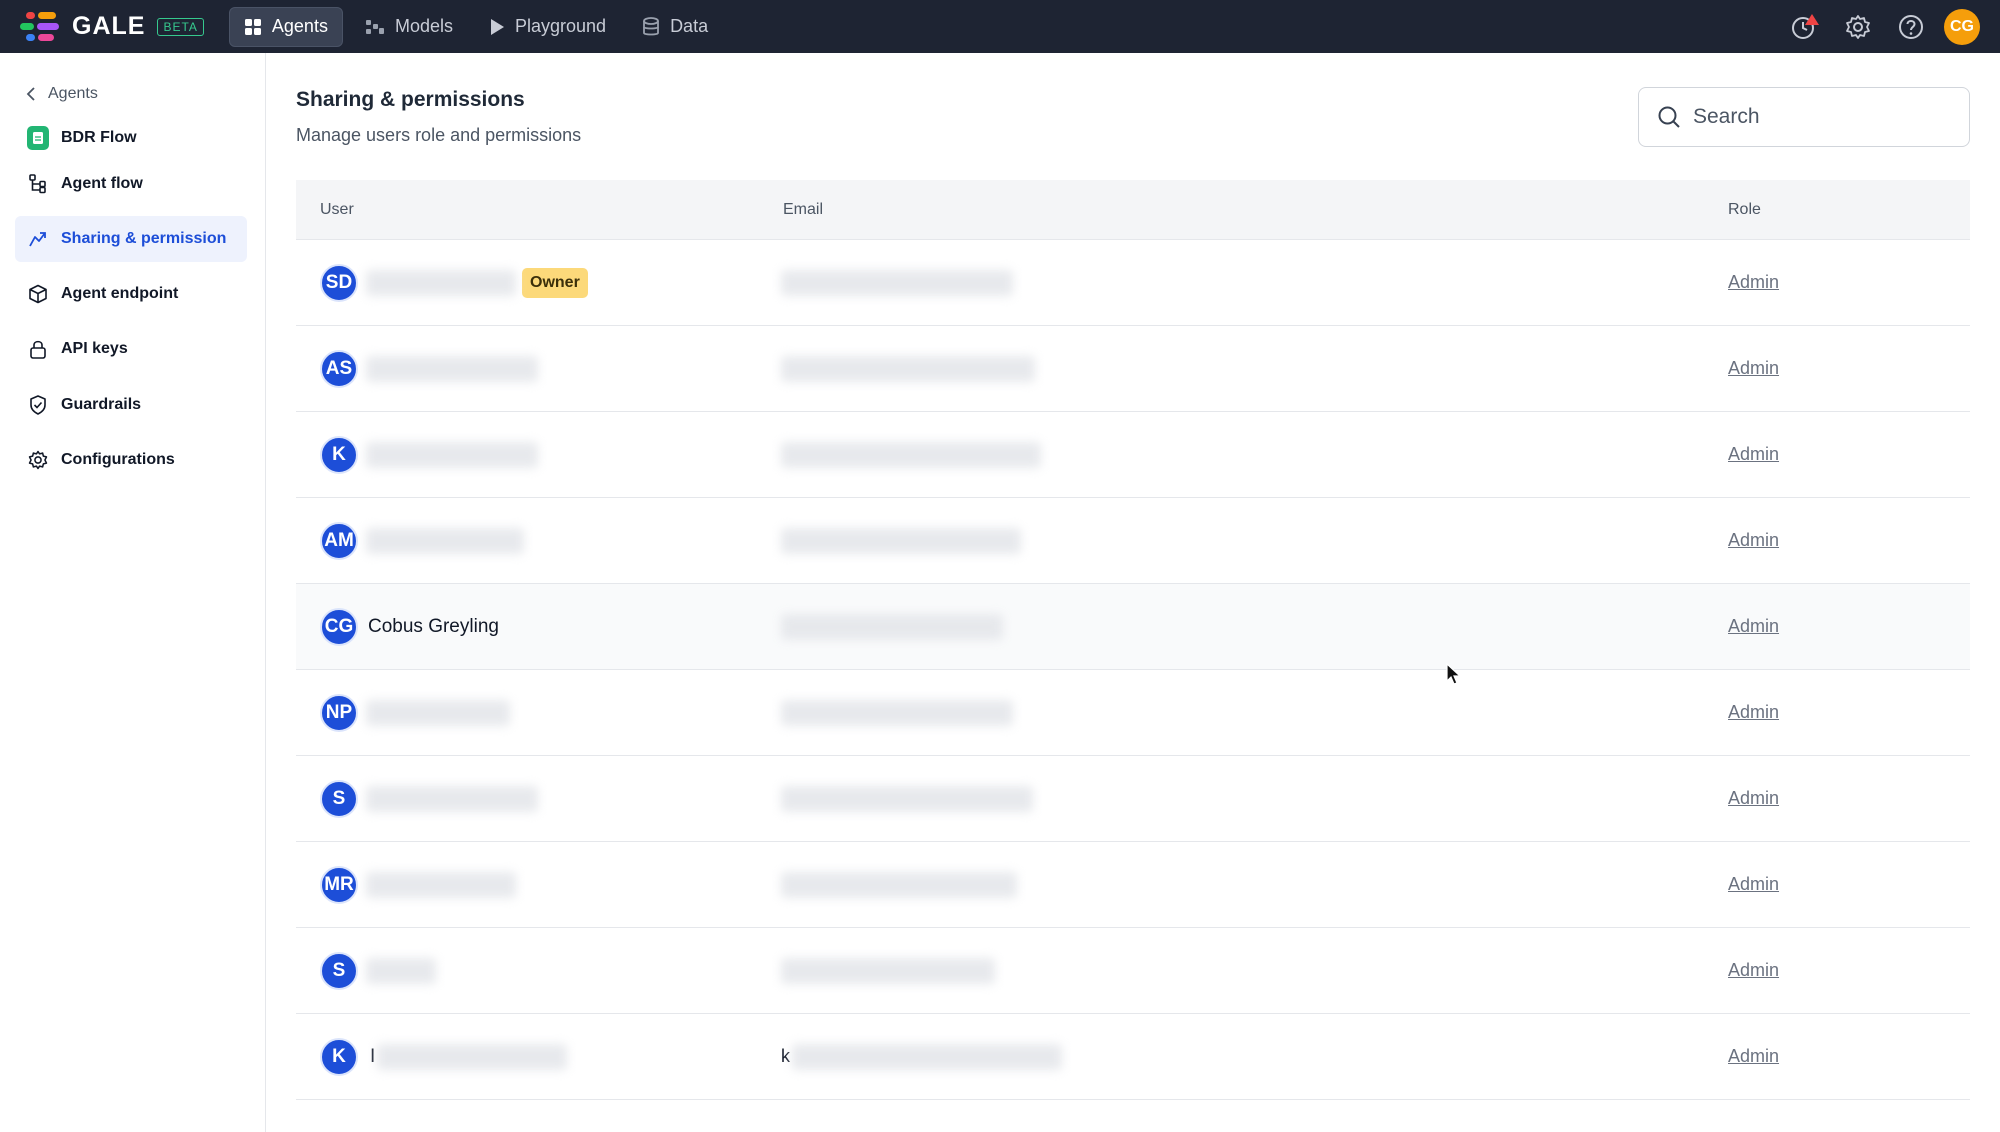  Describe the element at coordinates (803, 210) in the screenshot. I see `header-email: Email` at that location.